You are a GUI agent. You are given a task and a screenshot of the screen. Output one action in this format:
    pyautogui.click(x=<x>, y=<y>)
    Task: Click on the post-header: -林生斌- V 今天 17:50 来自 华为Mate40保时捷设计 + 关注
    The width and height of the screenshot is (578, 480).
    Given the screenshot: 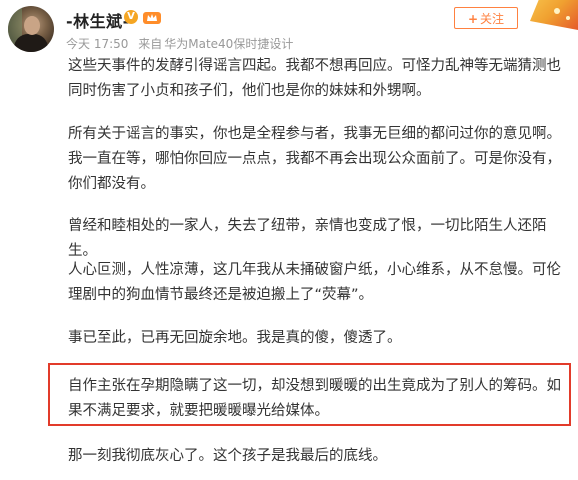 What is the action you would take?
    pyautogui.click(x=289, y=30)
    